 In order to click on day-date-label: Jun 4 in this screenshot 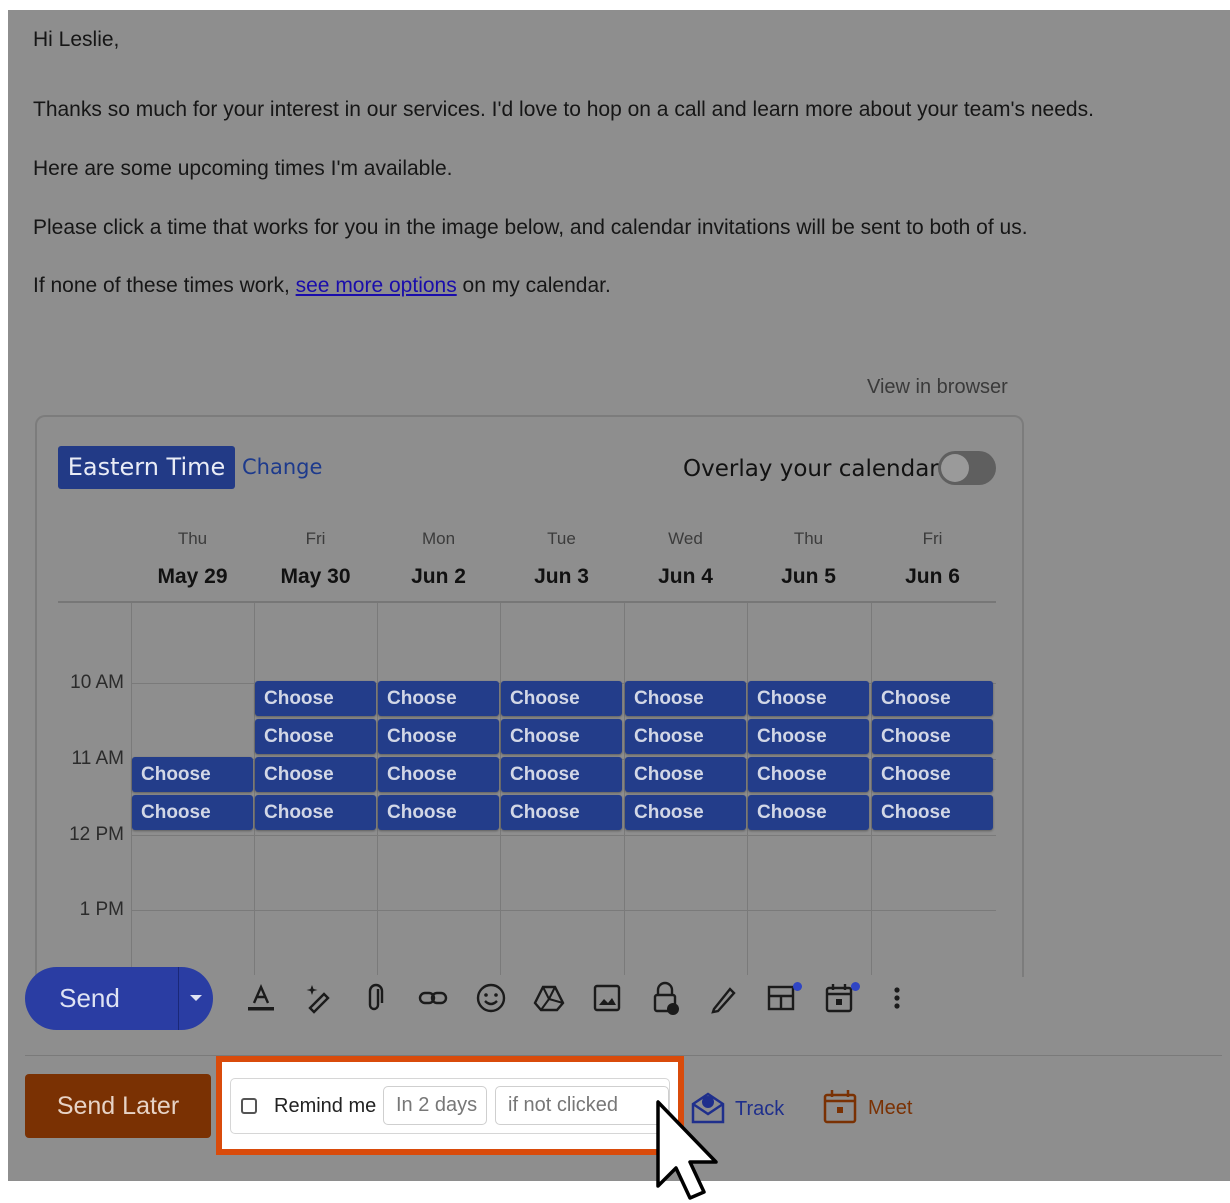, I will do `click(685, 576)`.